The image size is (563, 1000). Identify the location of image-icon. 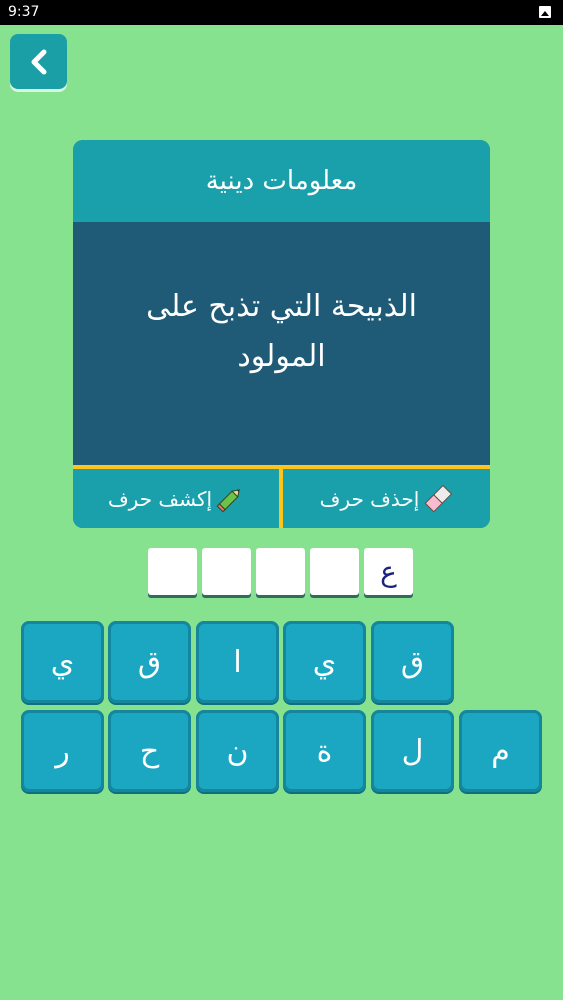
(545, 12).